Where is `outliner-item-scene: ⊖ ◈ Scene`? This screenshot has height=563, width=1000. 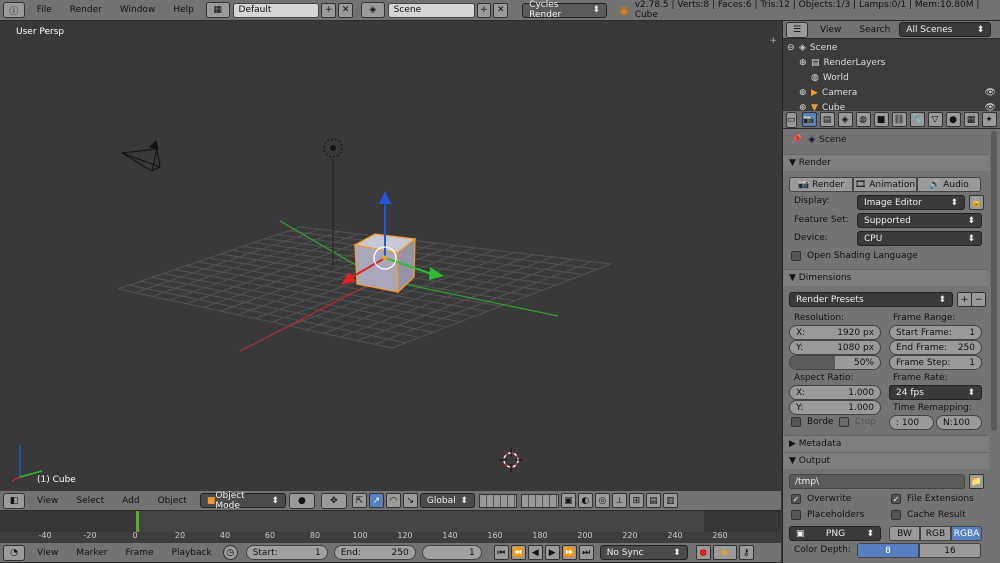
outliner-item-scene: ⊖ ◈ Scene is located at coordinates (891, 47).